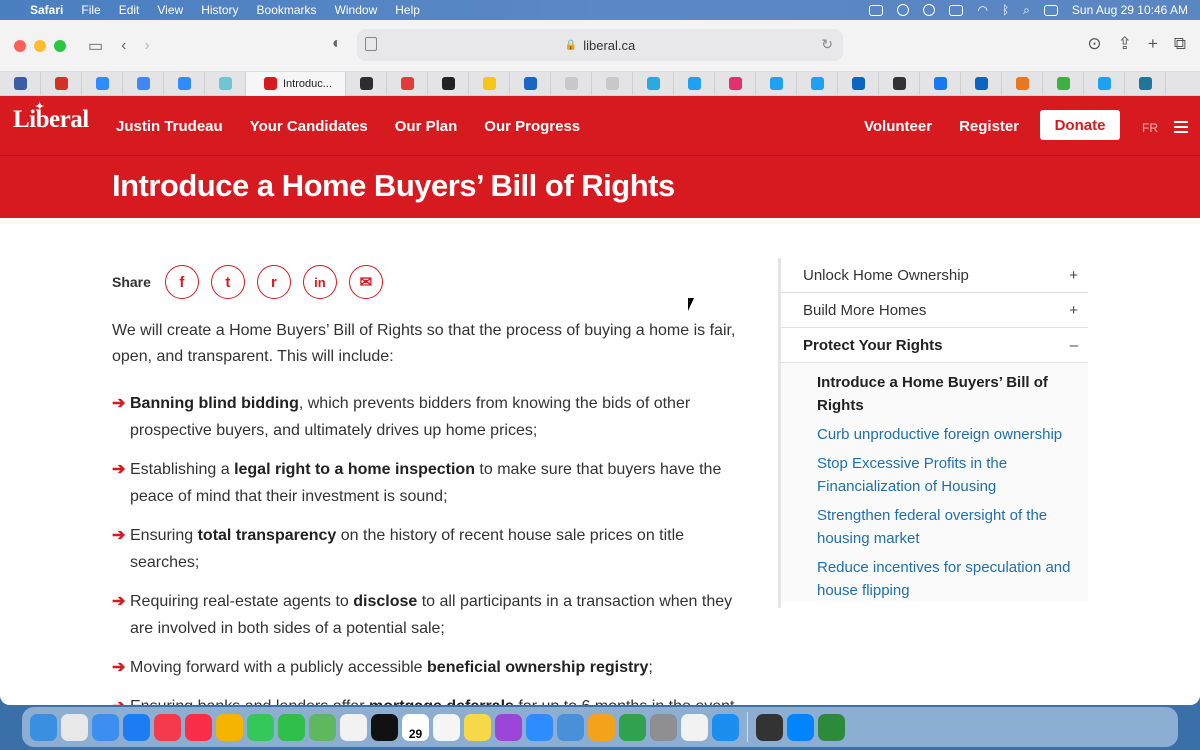 The image size is (1200, 750). I want to click on mail-dock-icon, so click(105, 727).